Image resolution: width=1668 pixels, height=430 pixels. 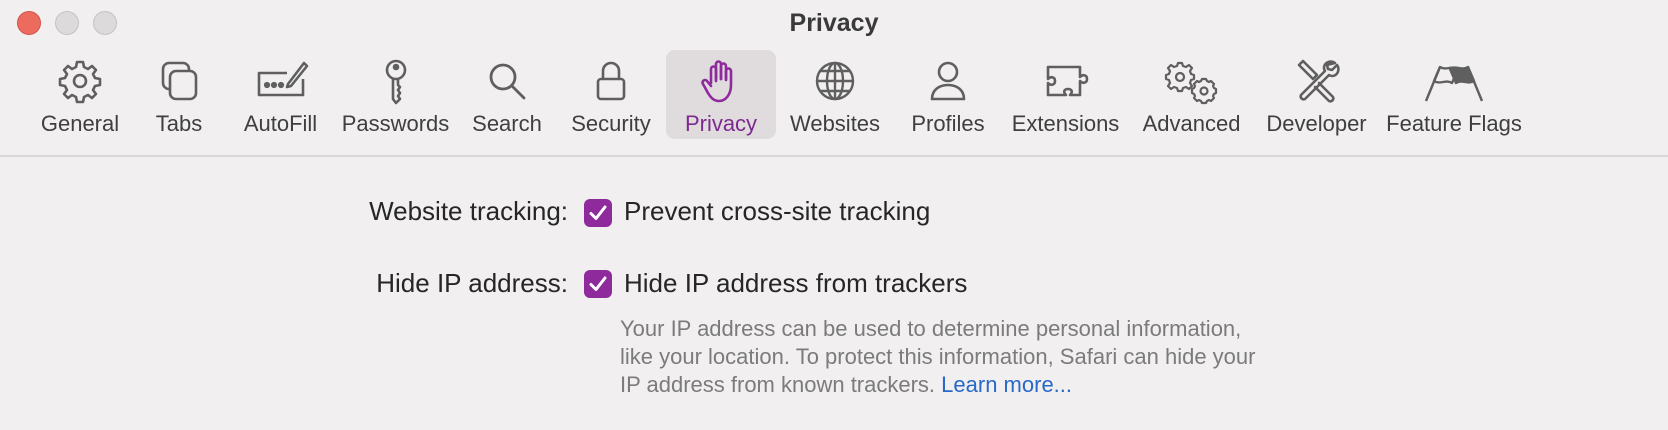 I want to click on tab-security: Security, so click(x=611, y=94).